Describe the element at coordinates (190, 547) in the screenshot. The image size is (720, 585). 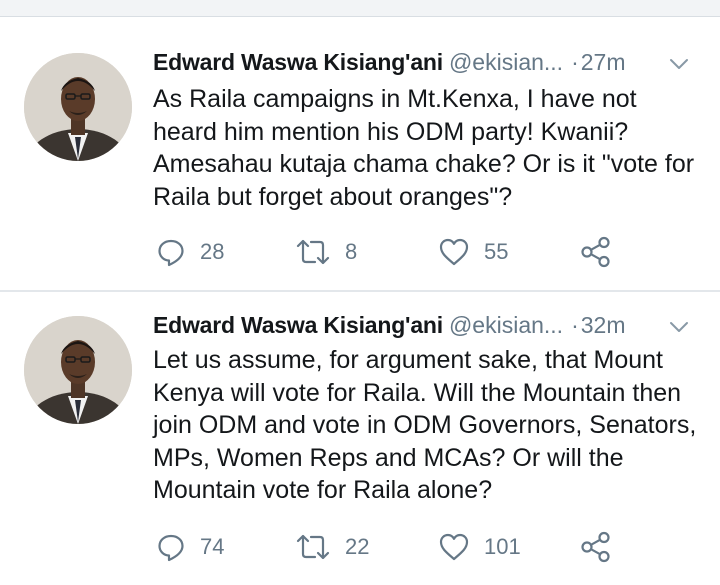
I see `reply-button: 74` at that location.